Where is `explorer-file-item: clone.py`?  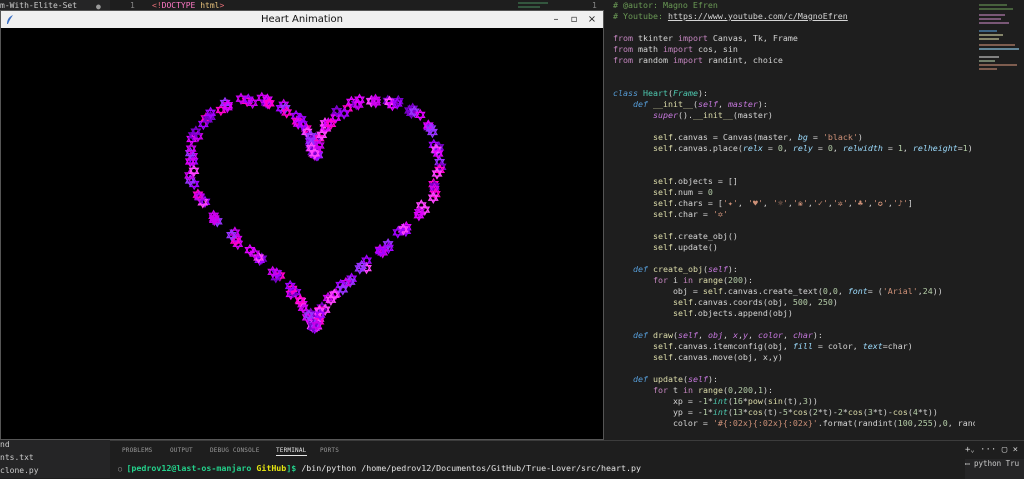 explorer-file-item: clone.py is located at coordinates (19, 470).